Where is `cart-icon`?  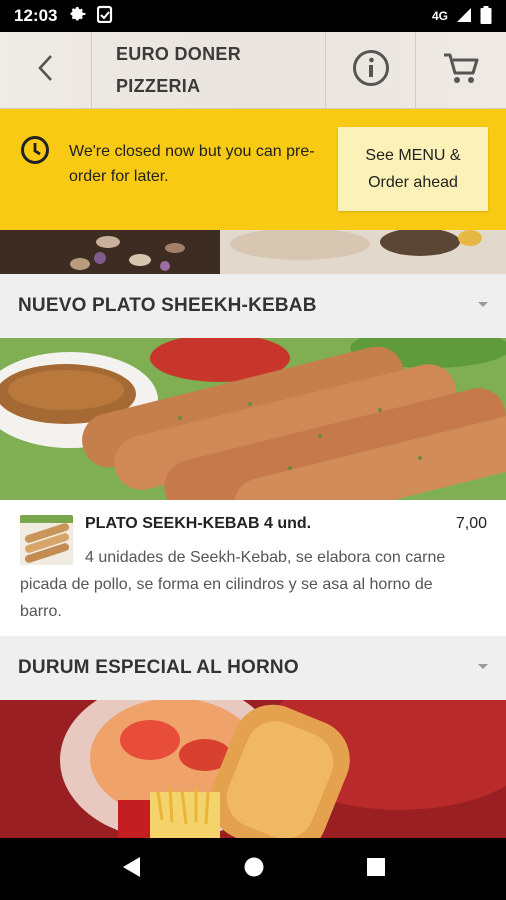 cart-icon is located at coordinates (461, 70).